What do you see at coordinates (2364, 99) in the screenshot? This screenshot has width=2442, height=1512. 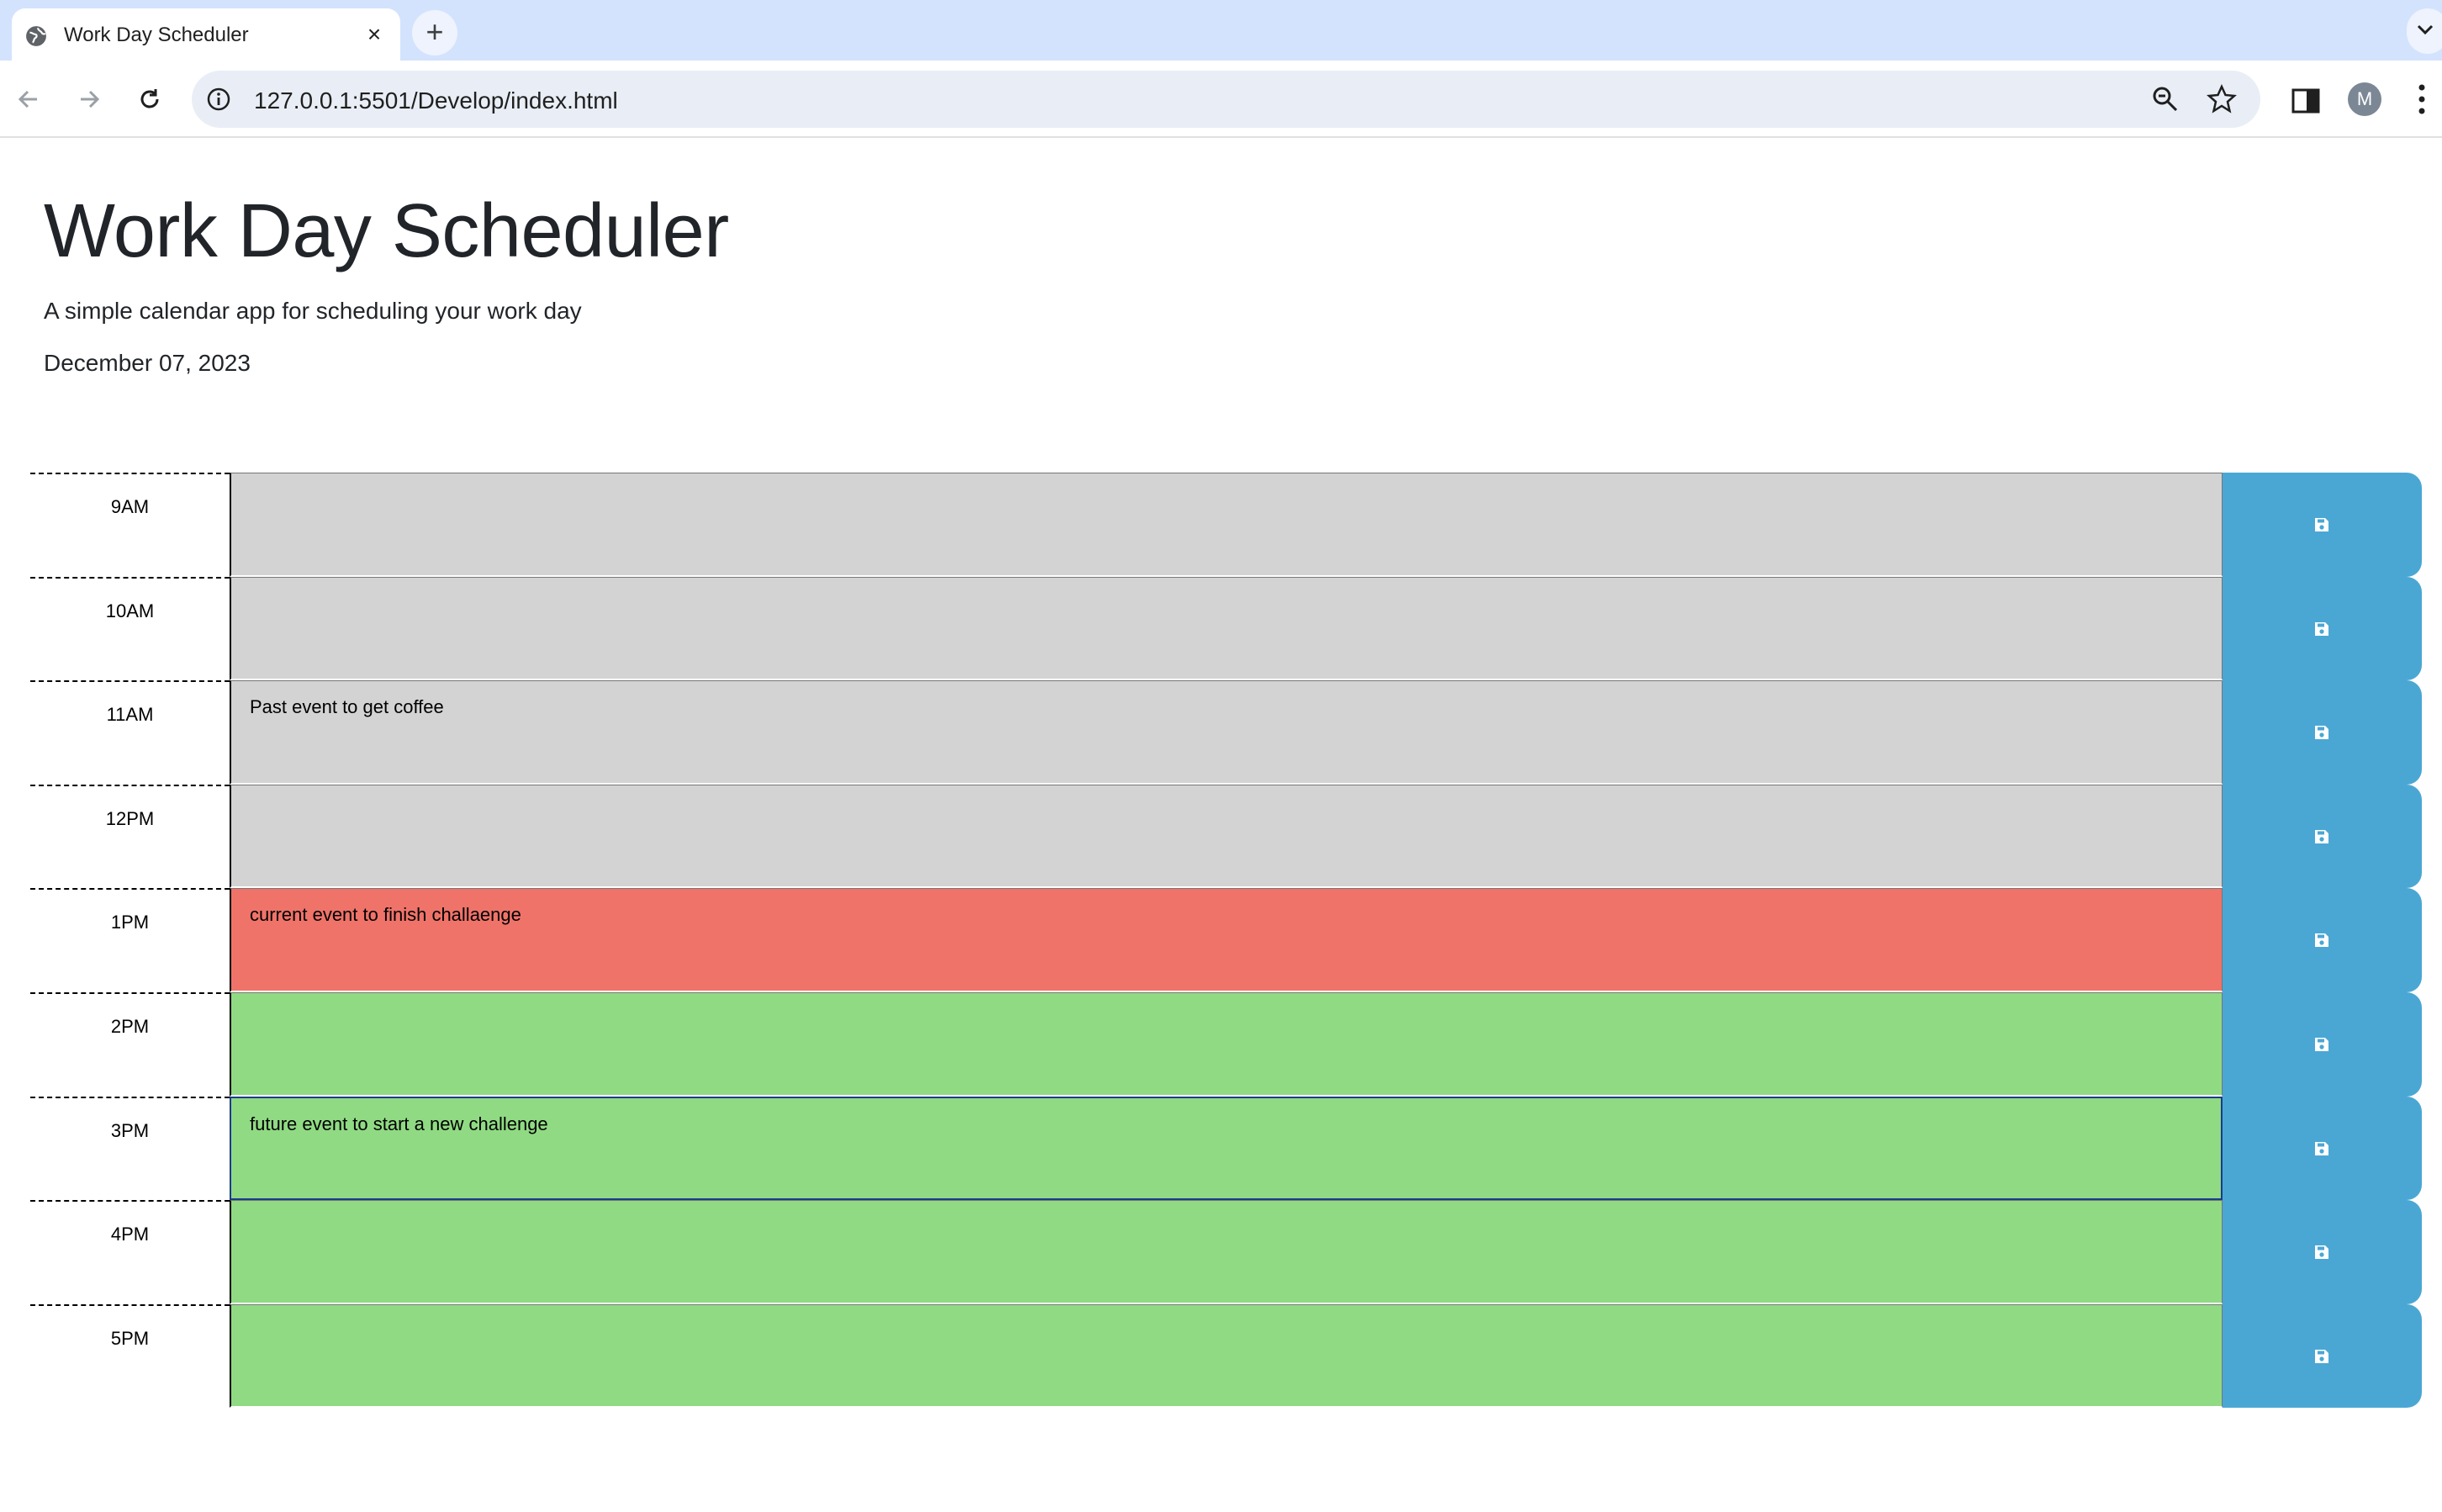 I see `profile-avatar: M` at bounding box center [2364, 99].